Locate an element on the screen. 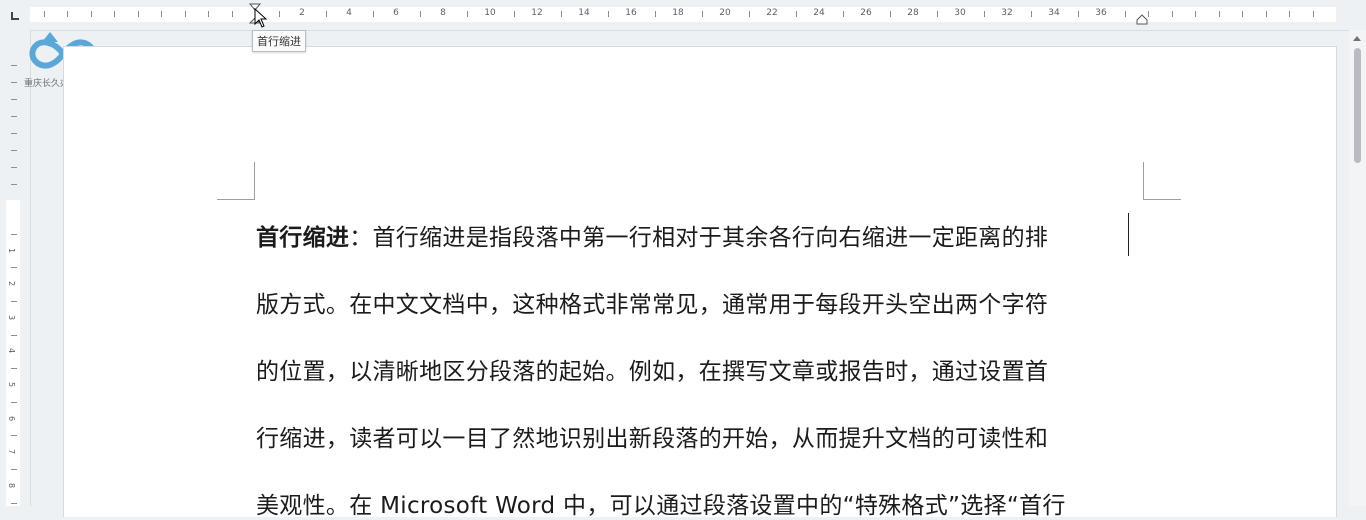  line-text: ：首行缩进是指段落中第一行相对于其余各行向右缩进一定距离的排 is located at coordinates (699, 238).